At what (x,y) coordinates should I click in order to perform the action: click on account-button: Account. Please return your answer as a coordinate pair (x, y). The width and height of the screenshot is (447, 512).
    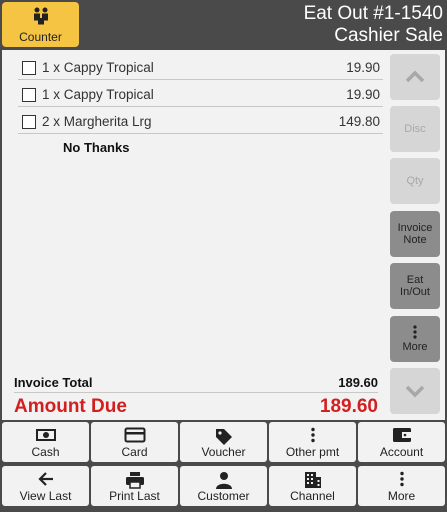
    Looking at the image, I should click on (401, 442).